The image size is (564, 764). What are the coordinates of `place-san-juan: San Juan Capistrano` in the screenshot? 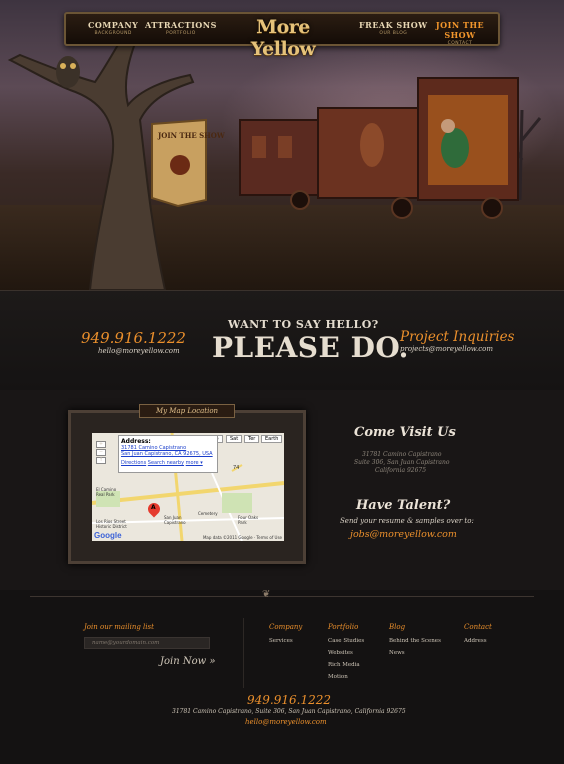 It's located at (175, 520).